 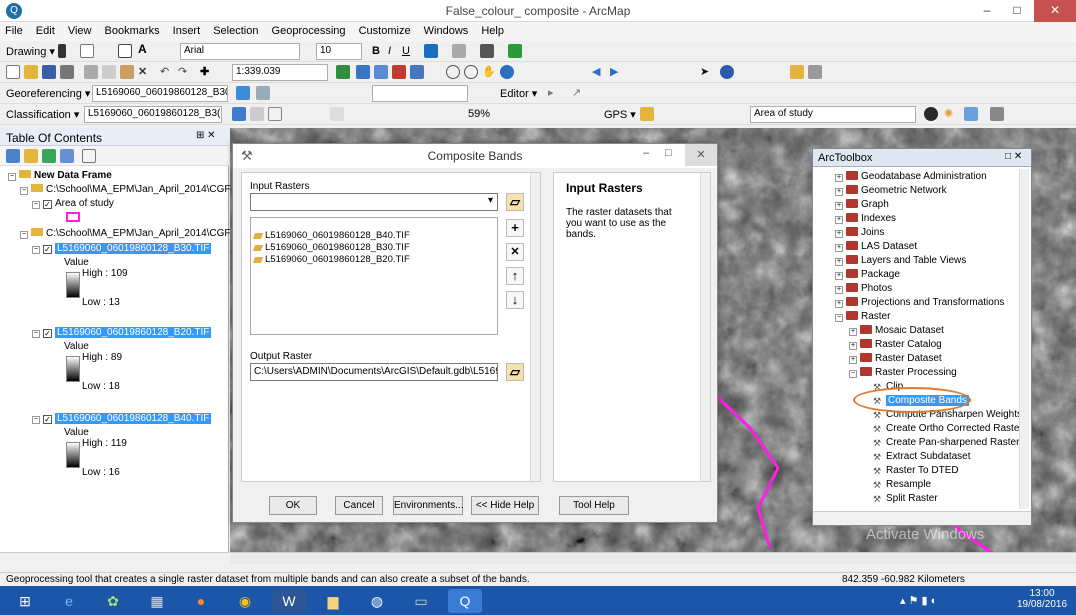 What do you see at coordinates (14, 29) in the screenshot?
I see `menu-file: File` at bounding box center [14, 29].